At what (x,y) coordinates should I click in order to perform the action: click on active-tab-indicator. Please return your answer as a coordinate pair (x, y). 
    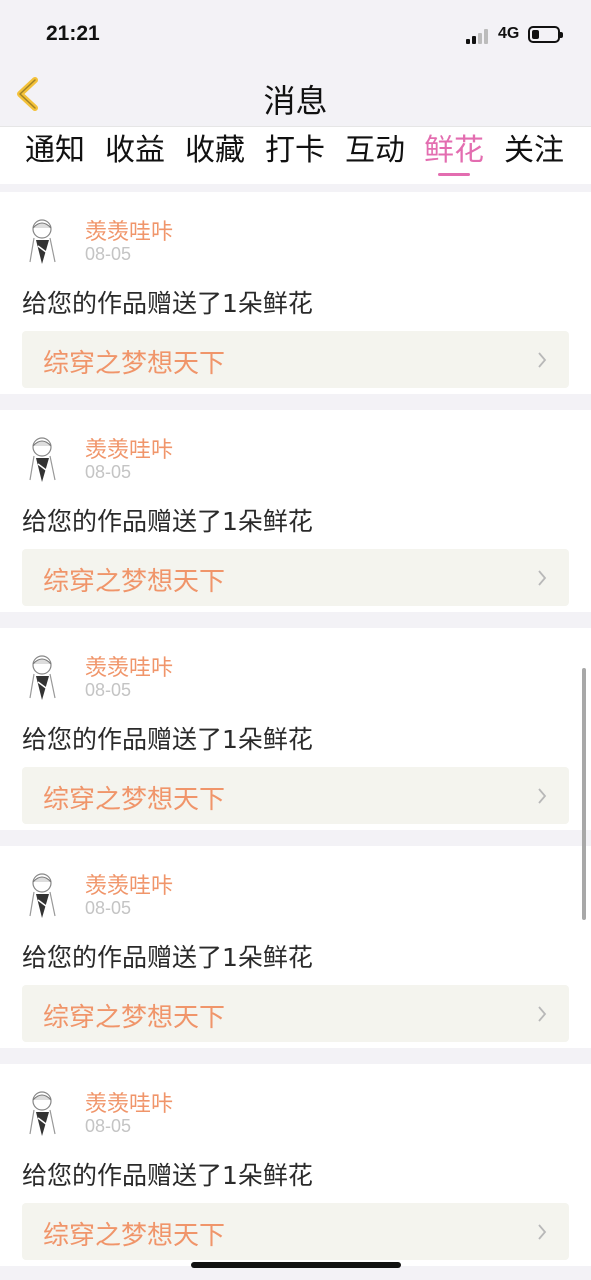
    Looking at the image, I should click on (454, 174).